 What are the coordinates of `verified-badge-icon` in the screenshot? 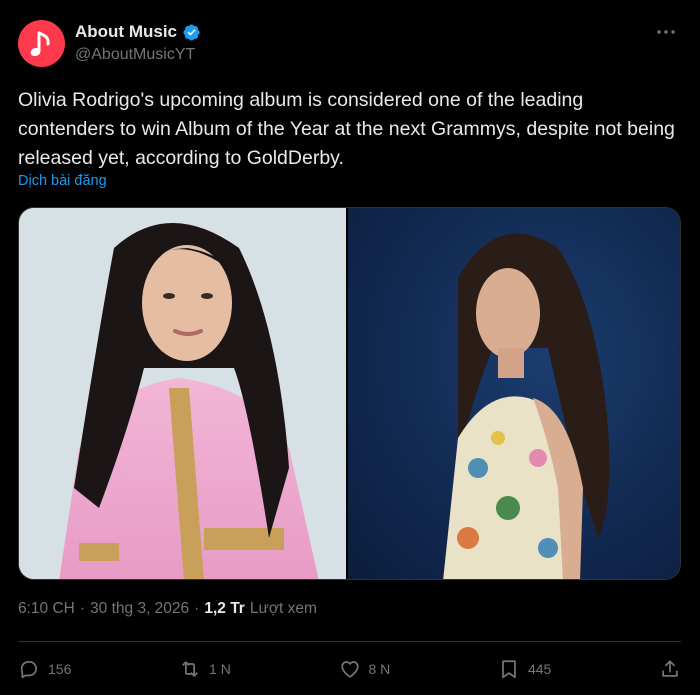 It's located at (191, 32).